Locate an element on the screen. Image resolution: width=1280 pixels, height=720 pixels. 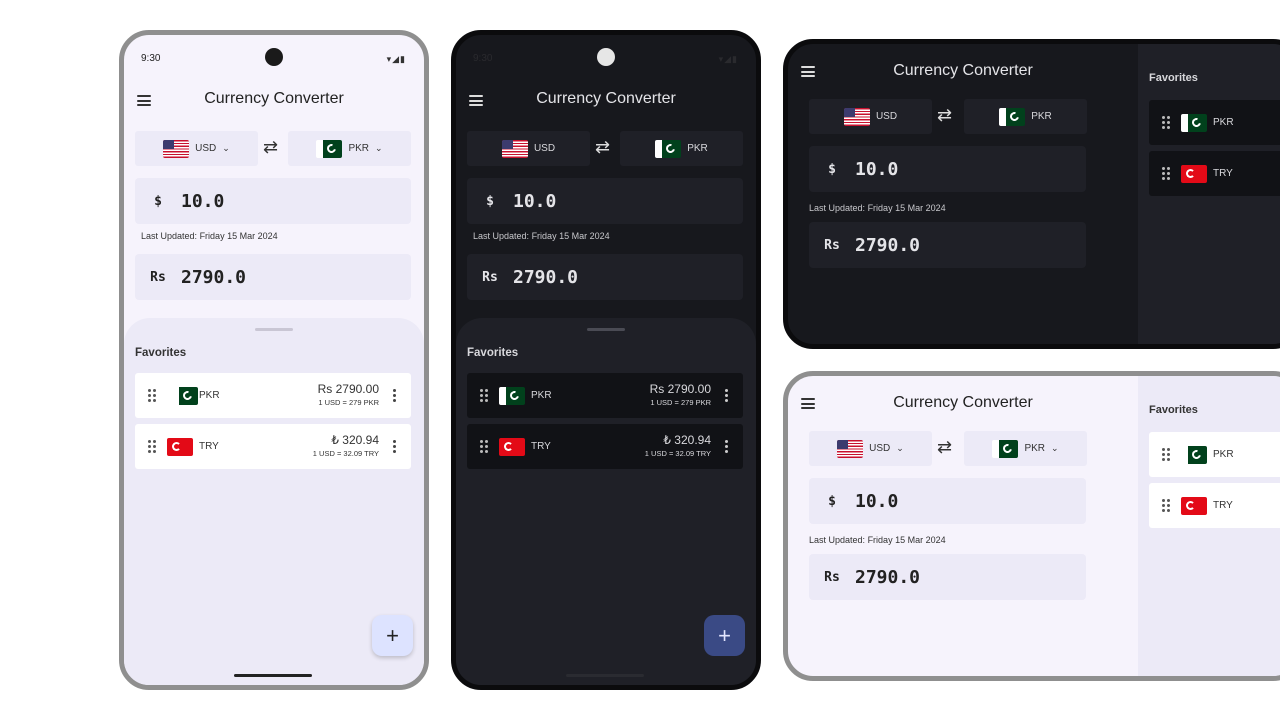
chevron-down-icon: ⌄ is located at coordinates (379, 148).